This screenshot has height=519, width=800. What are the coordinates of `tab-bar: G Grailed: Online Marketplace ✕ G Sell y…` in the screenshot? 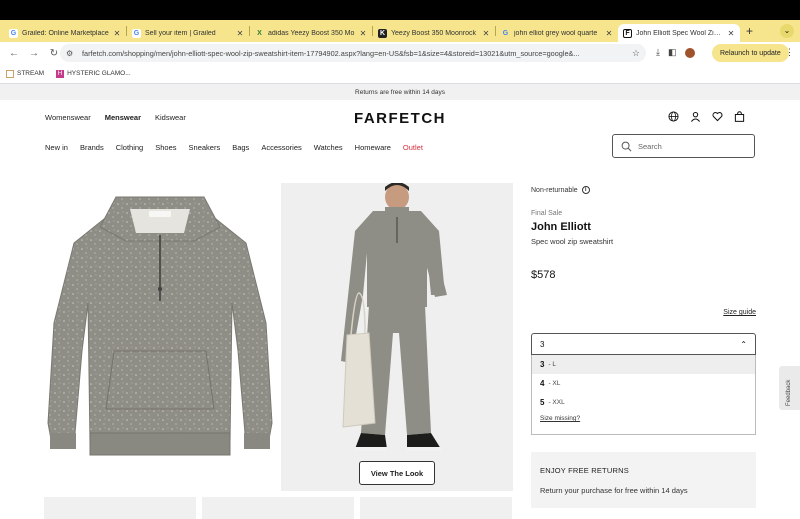 It's located at (400, 31).